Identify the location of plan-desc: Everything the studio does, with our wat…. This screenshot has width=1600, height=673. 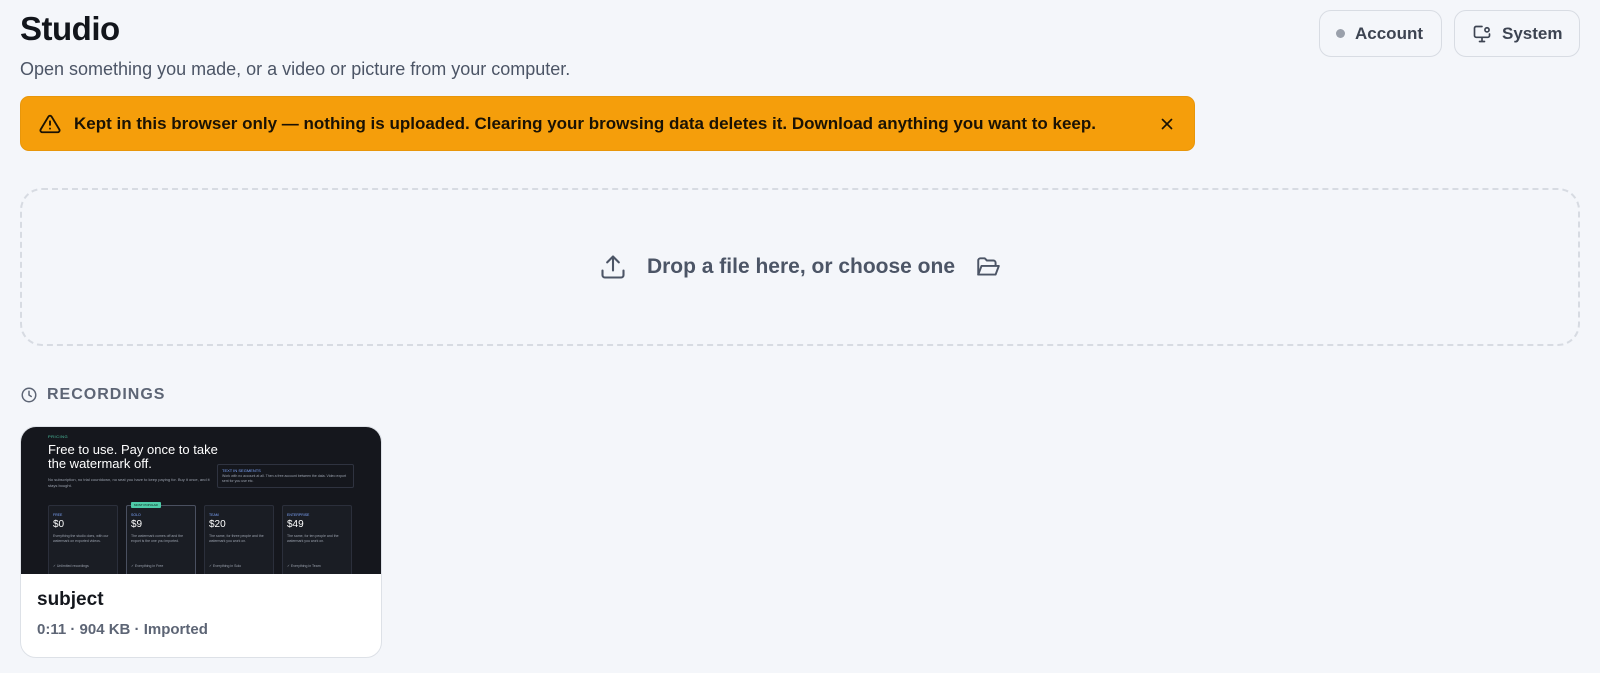
(81, 538).